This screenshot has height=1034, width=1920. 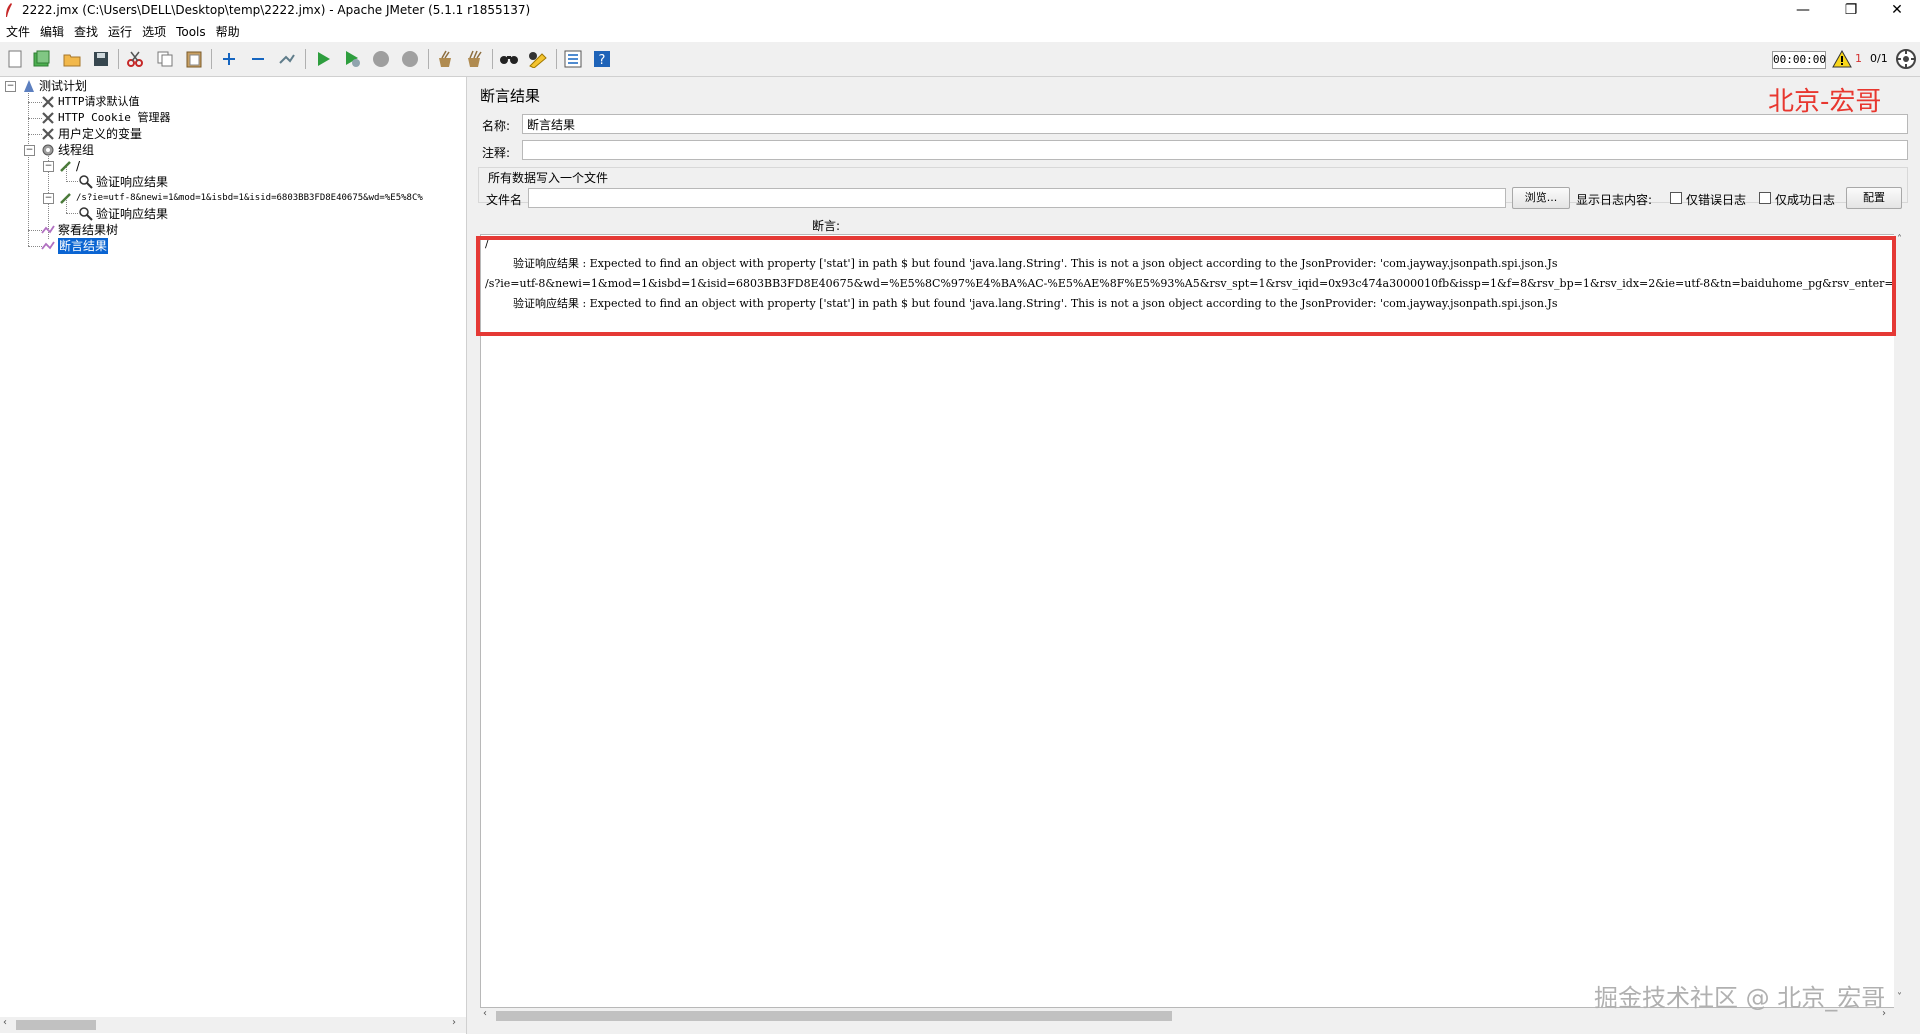 I want to click on success-only-checkbox, so click(x=1765, y=198).